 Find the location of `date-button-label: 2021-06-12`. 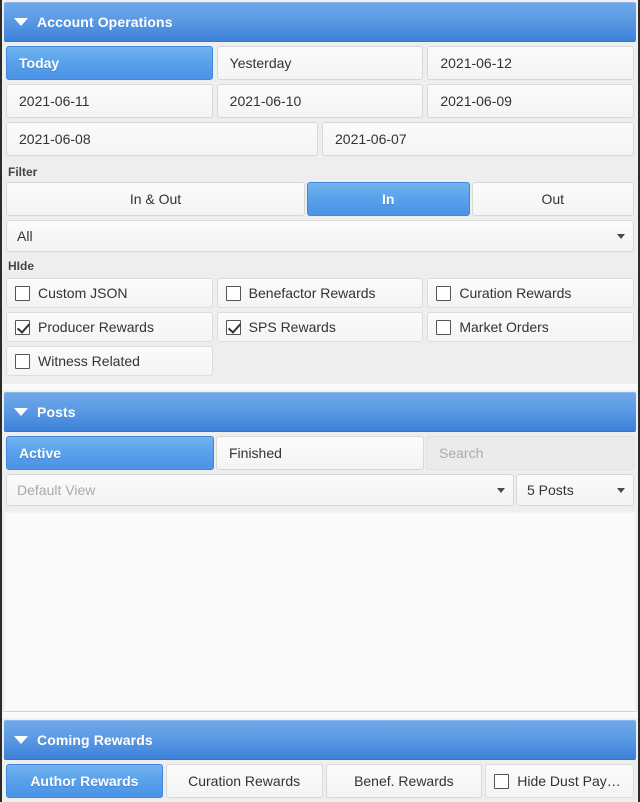

date-button-label: 2021-06-12 is located at coordinates (476, 63).